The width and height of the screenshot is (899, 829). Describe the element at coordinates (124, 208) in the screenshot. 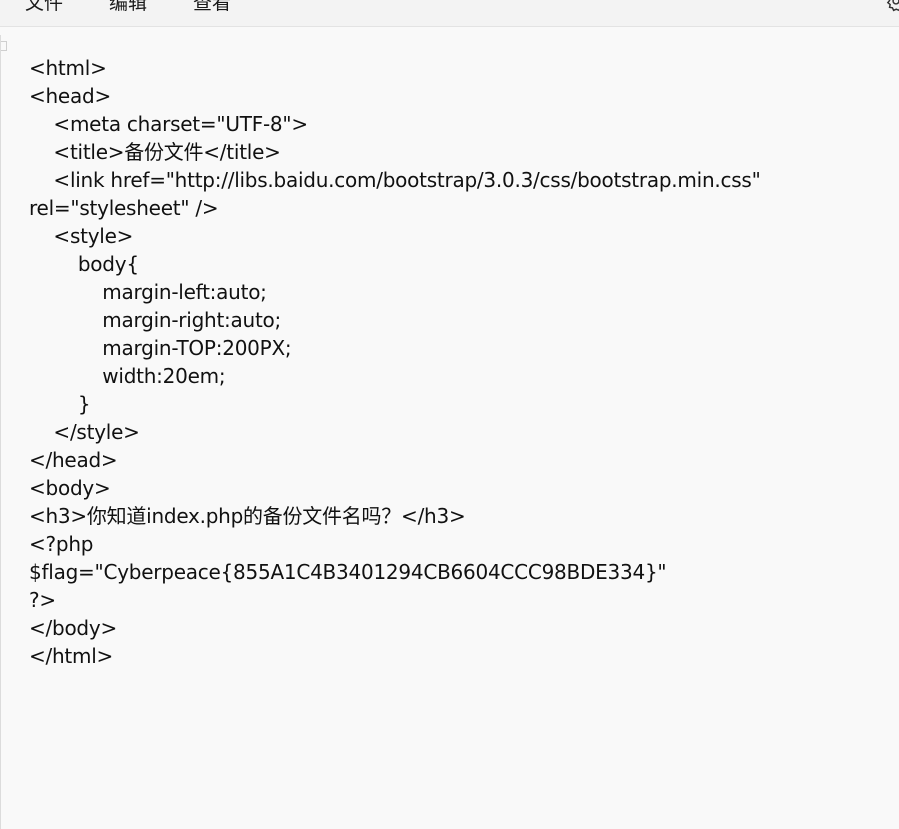

I see `editor-line: rel="stylesheet" />` at that location.